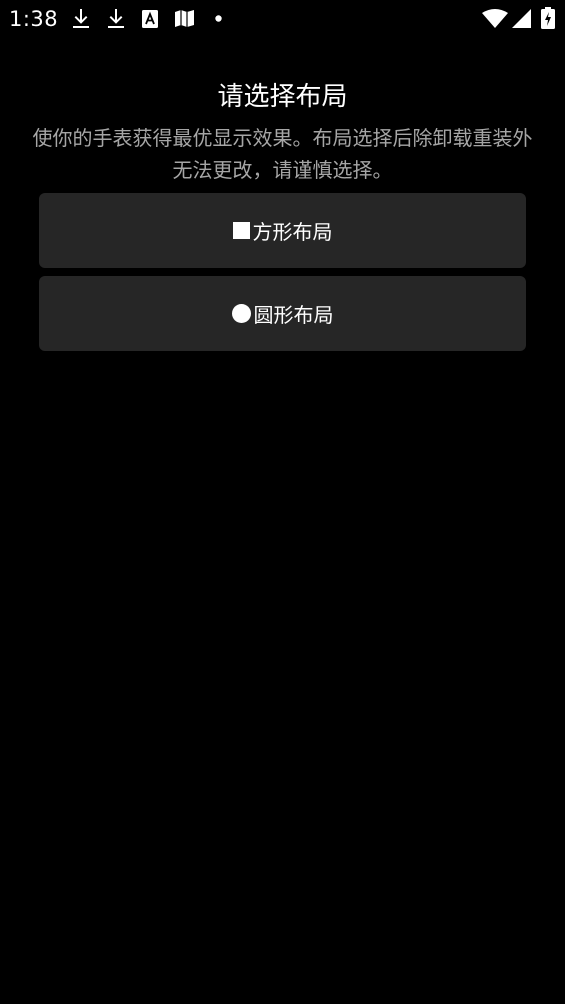 This screenshot has width=565, height=1004. I want to click on accessibility-icon, so click(150, 19).